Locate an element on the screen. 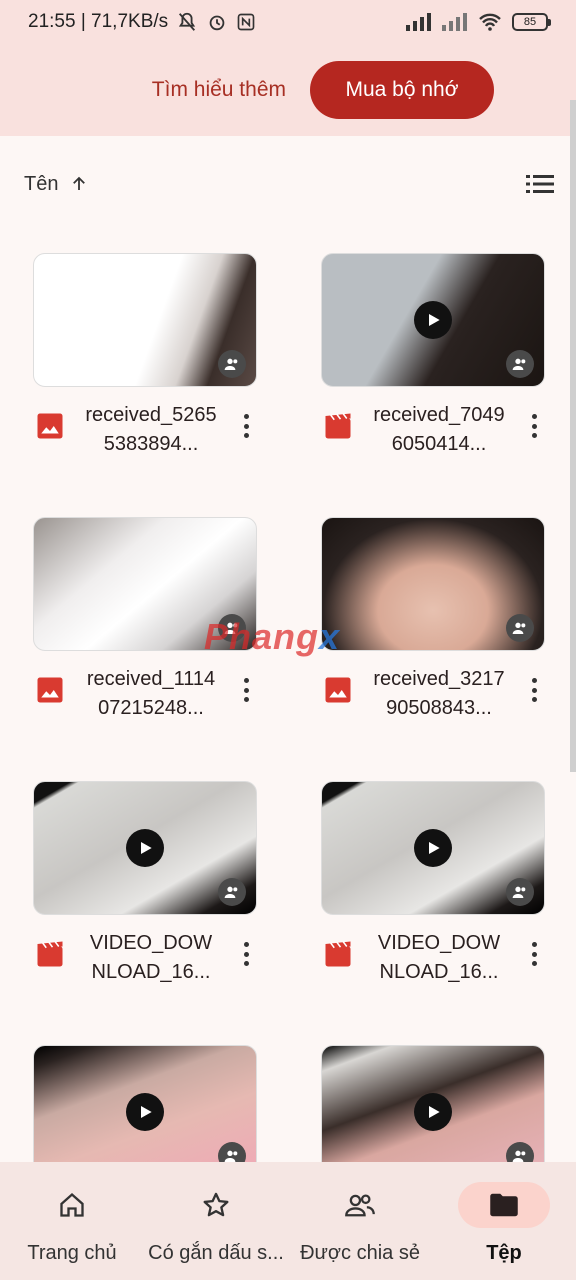  folder-icon is located at coordinates (504, 1205).